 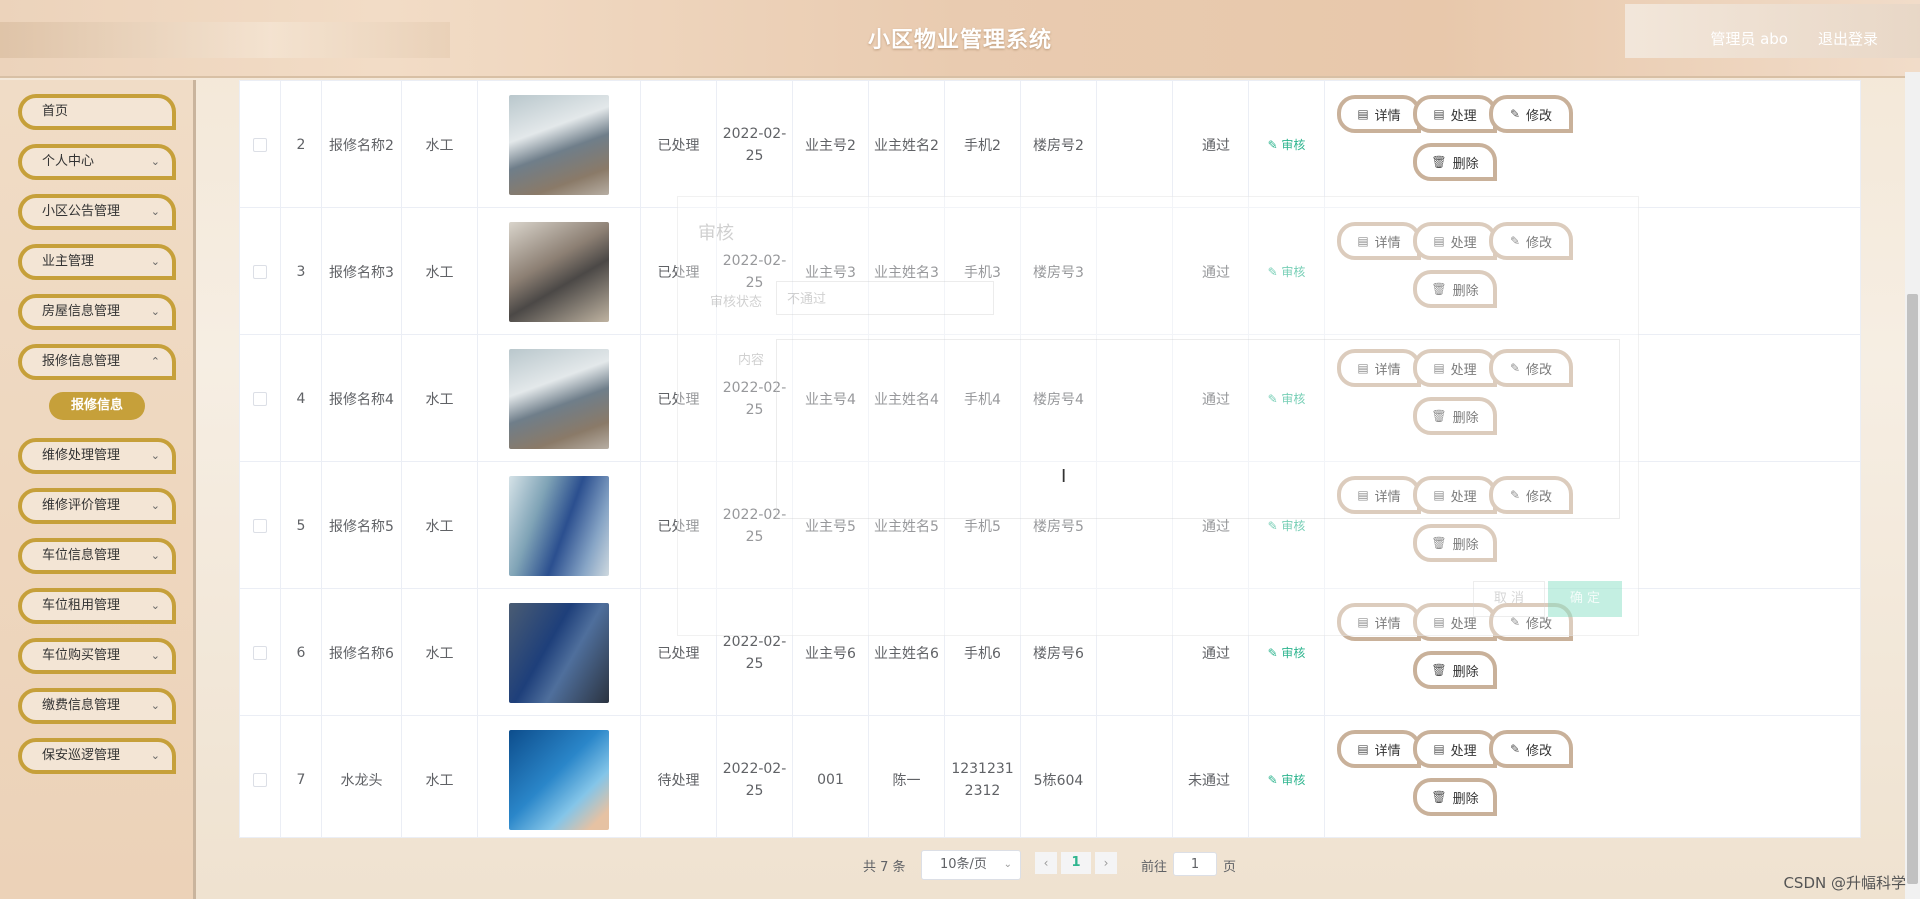 What do you see at coordinates (1076, 863) in the screenshot?
I see `page-number-current: 1` at bounding box center [1076, 863].